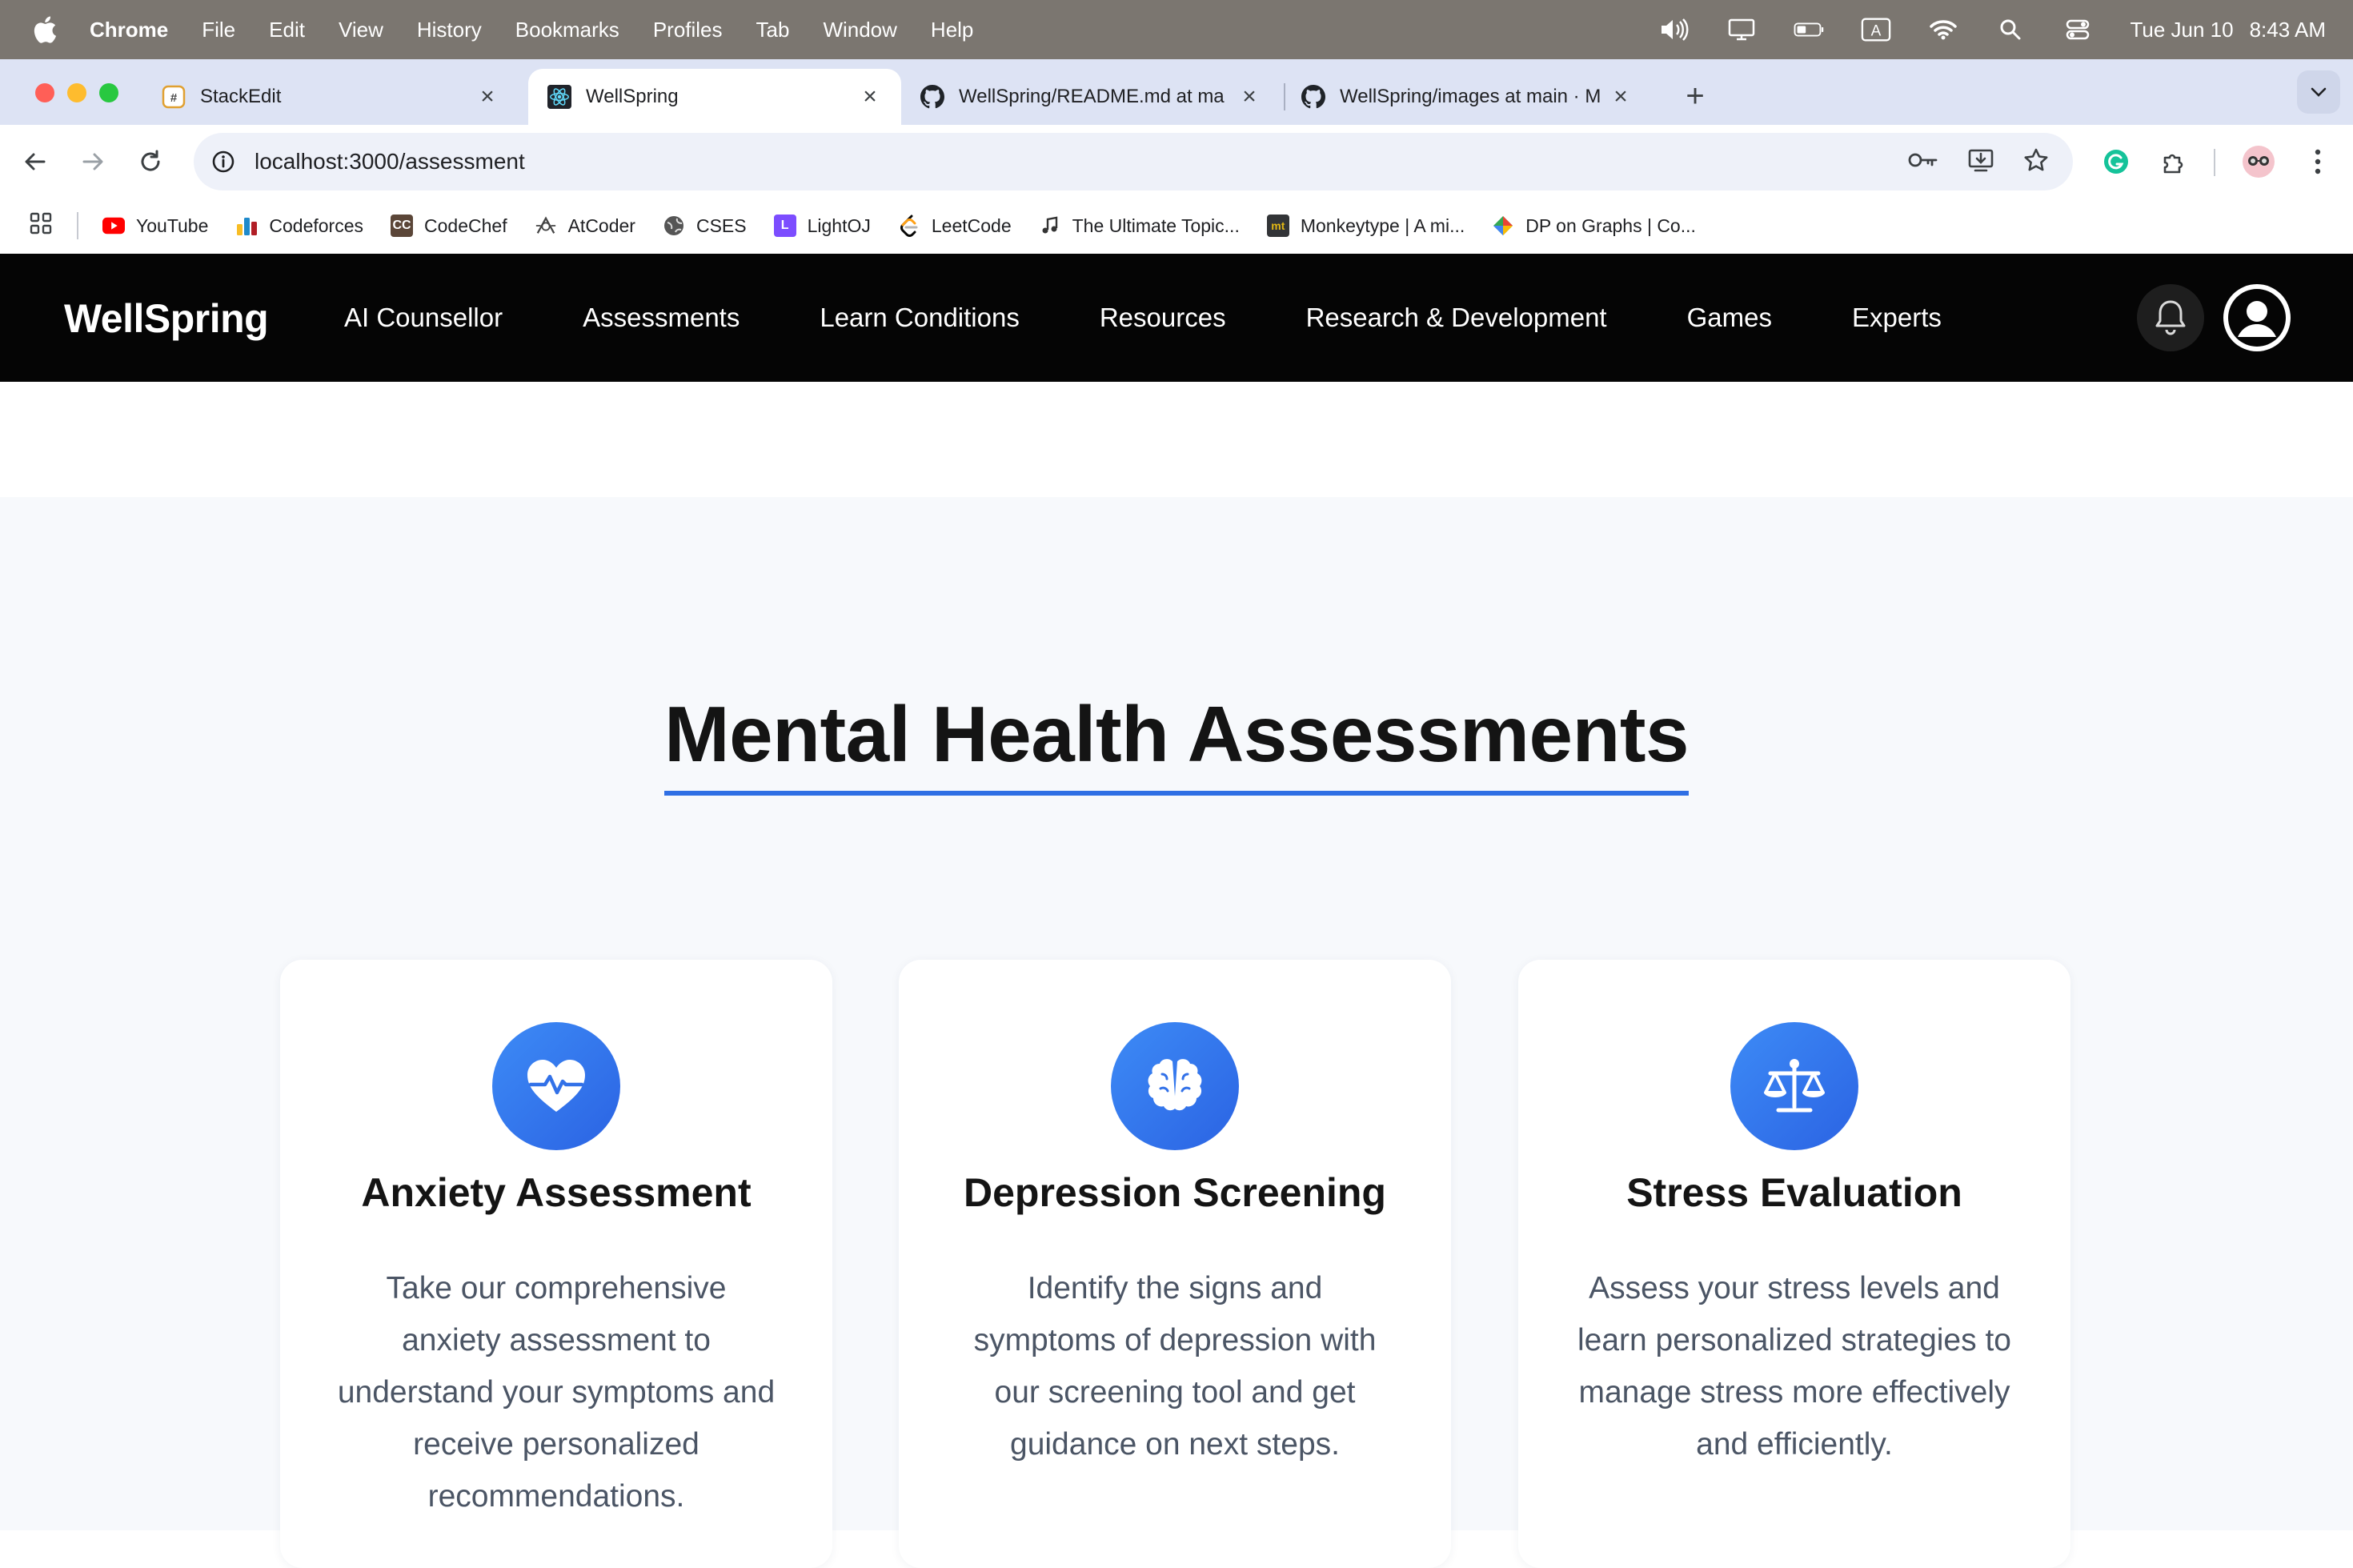 The width and height of the screenshot is (2353, 1568). Describe the element at coordinates (1456, 318) in the screenshot. I see `nav-research-development: Research & Development` at that location.